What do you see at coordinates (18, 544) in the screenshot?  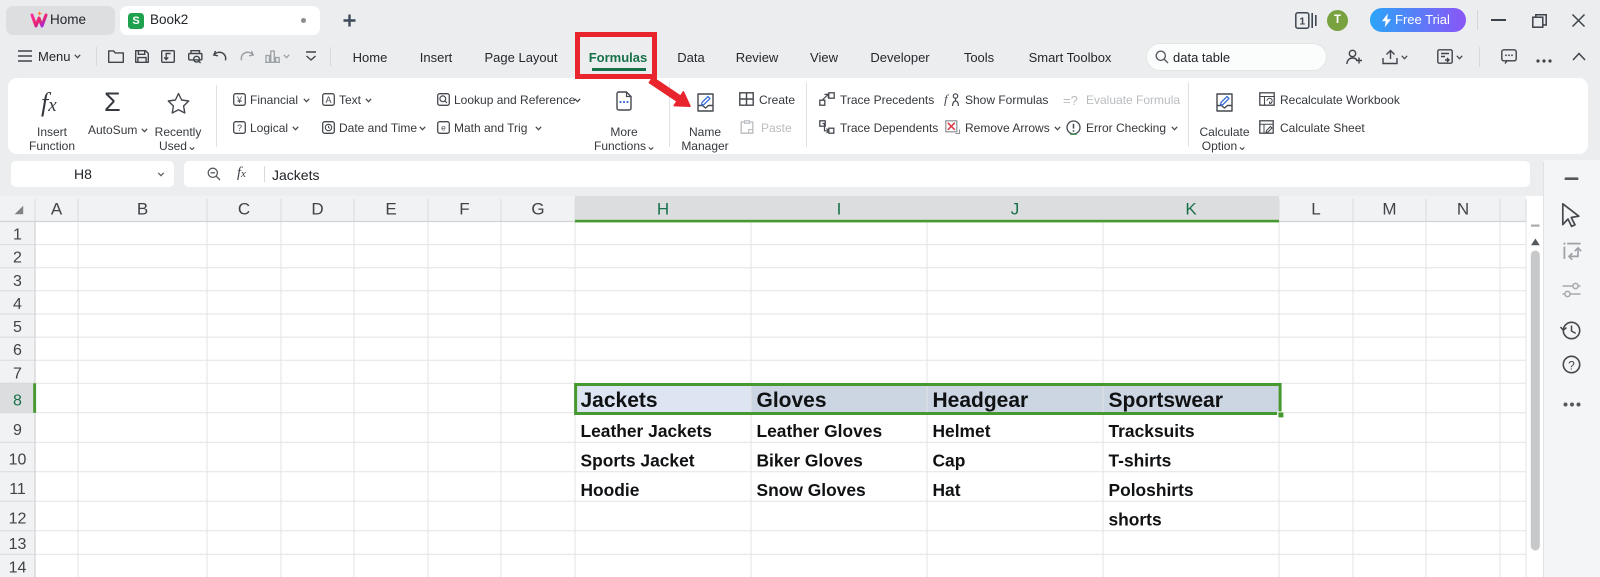 I see `svg-text: 13` at bounding box center [18, 544].